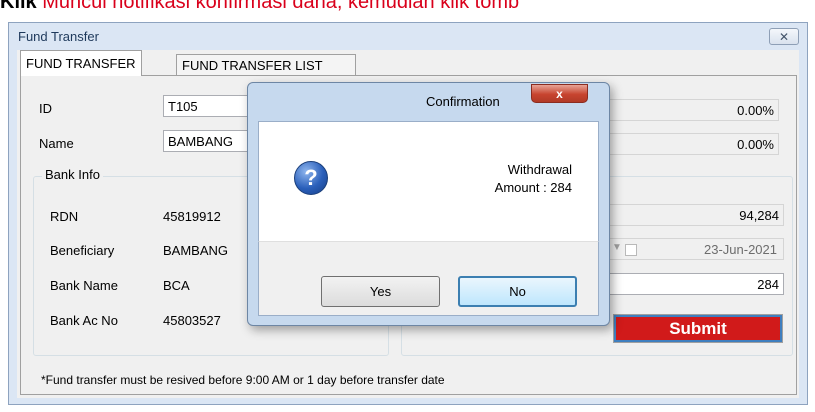 The image size is (815, 412). Describe the element at coordinates (698, 328) in the screenshot. I see `submit-button: Submit` at that location.